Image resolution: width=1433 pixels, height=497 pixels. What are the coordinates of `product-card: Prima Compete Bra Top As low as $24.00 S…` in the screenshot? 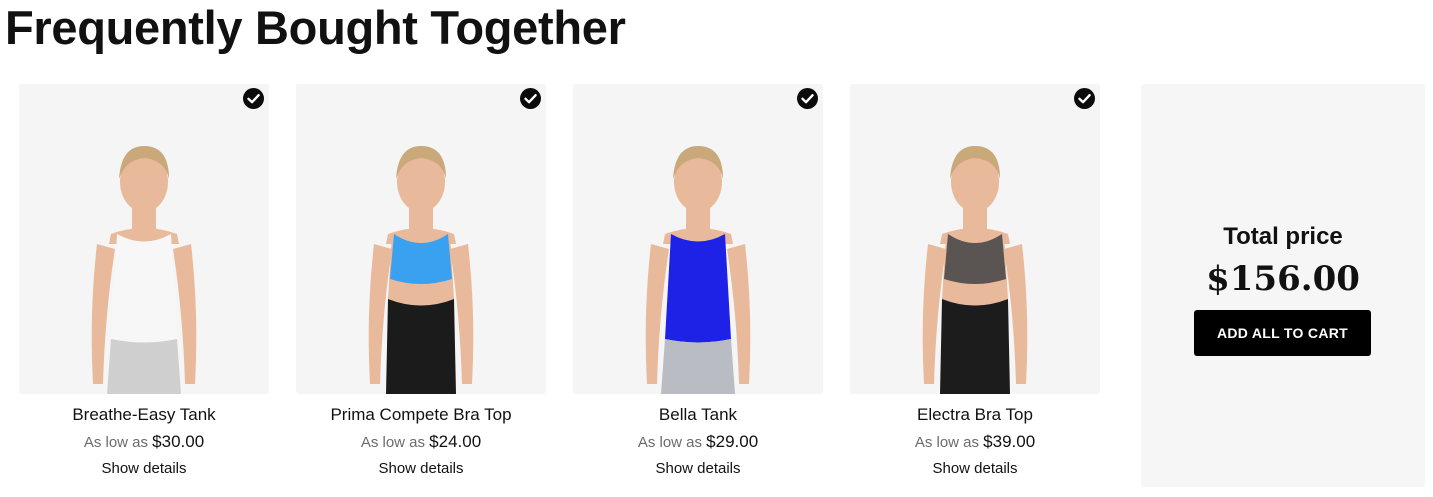 It's located at (421, 281).